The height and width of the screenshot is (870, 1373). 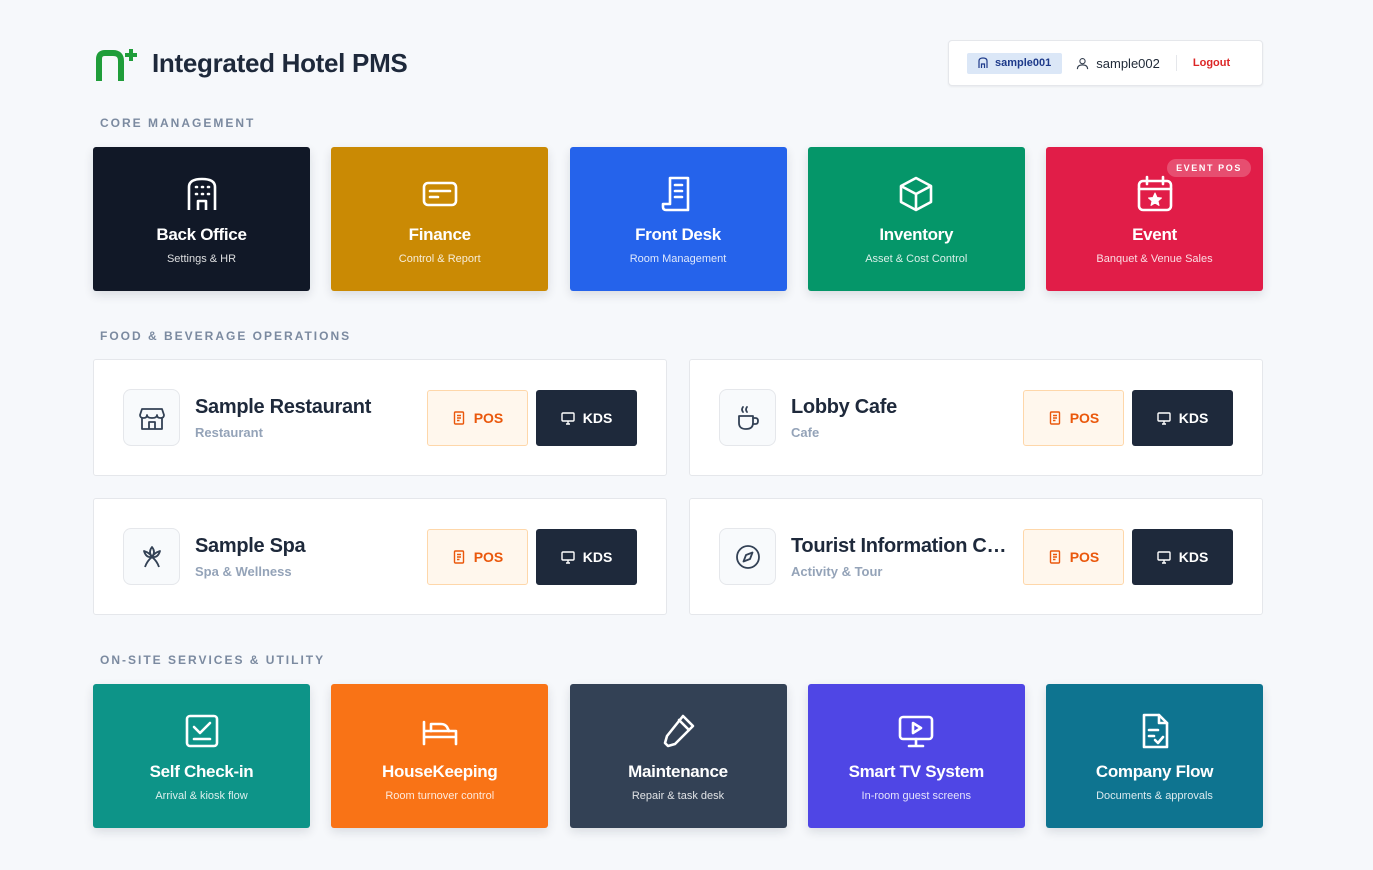 What do you see at coordinates (201, 771) in the screenshot?
I see `tile-title: Self Check-in` at bounding box center [201, 771].